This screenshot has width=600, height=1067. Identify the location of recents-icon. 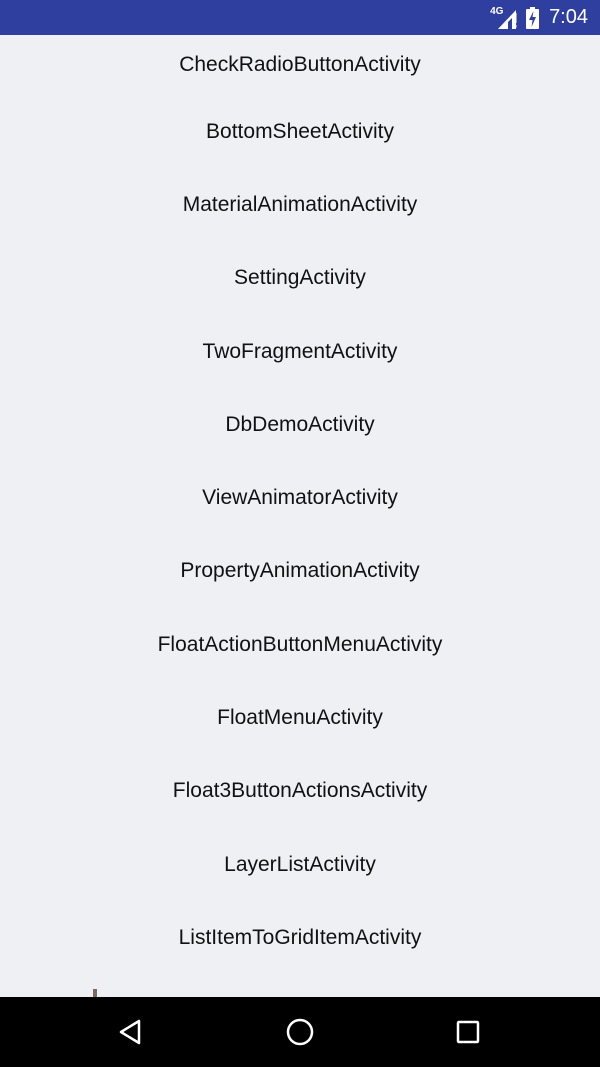
(468, 1032).